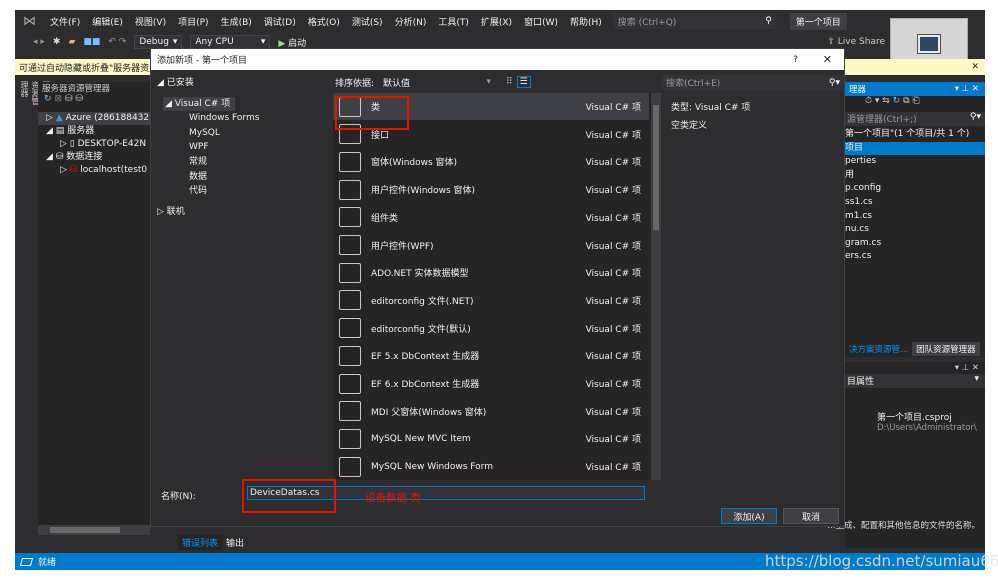 The height and width of the screenshot is (580, 998). Describe the element at coordinates (491, 355) in the screenshot. I see `template-item: EF 5.x DbContext 生成器 Visual C# 项` at that location.